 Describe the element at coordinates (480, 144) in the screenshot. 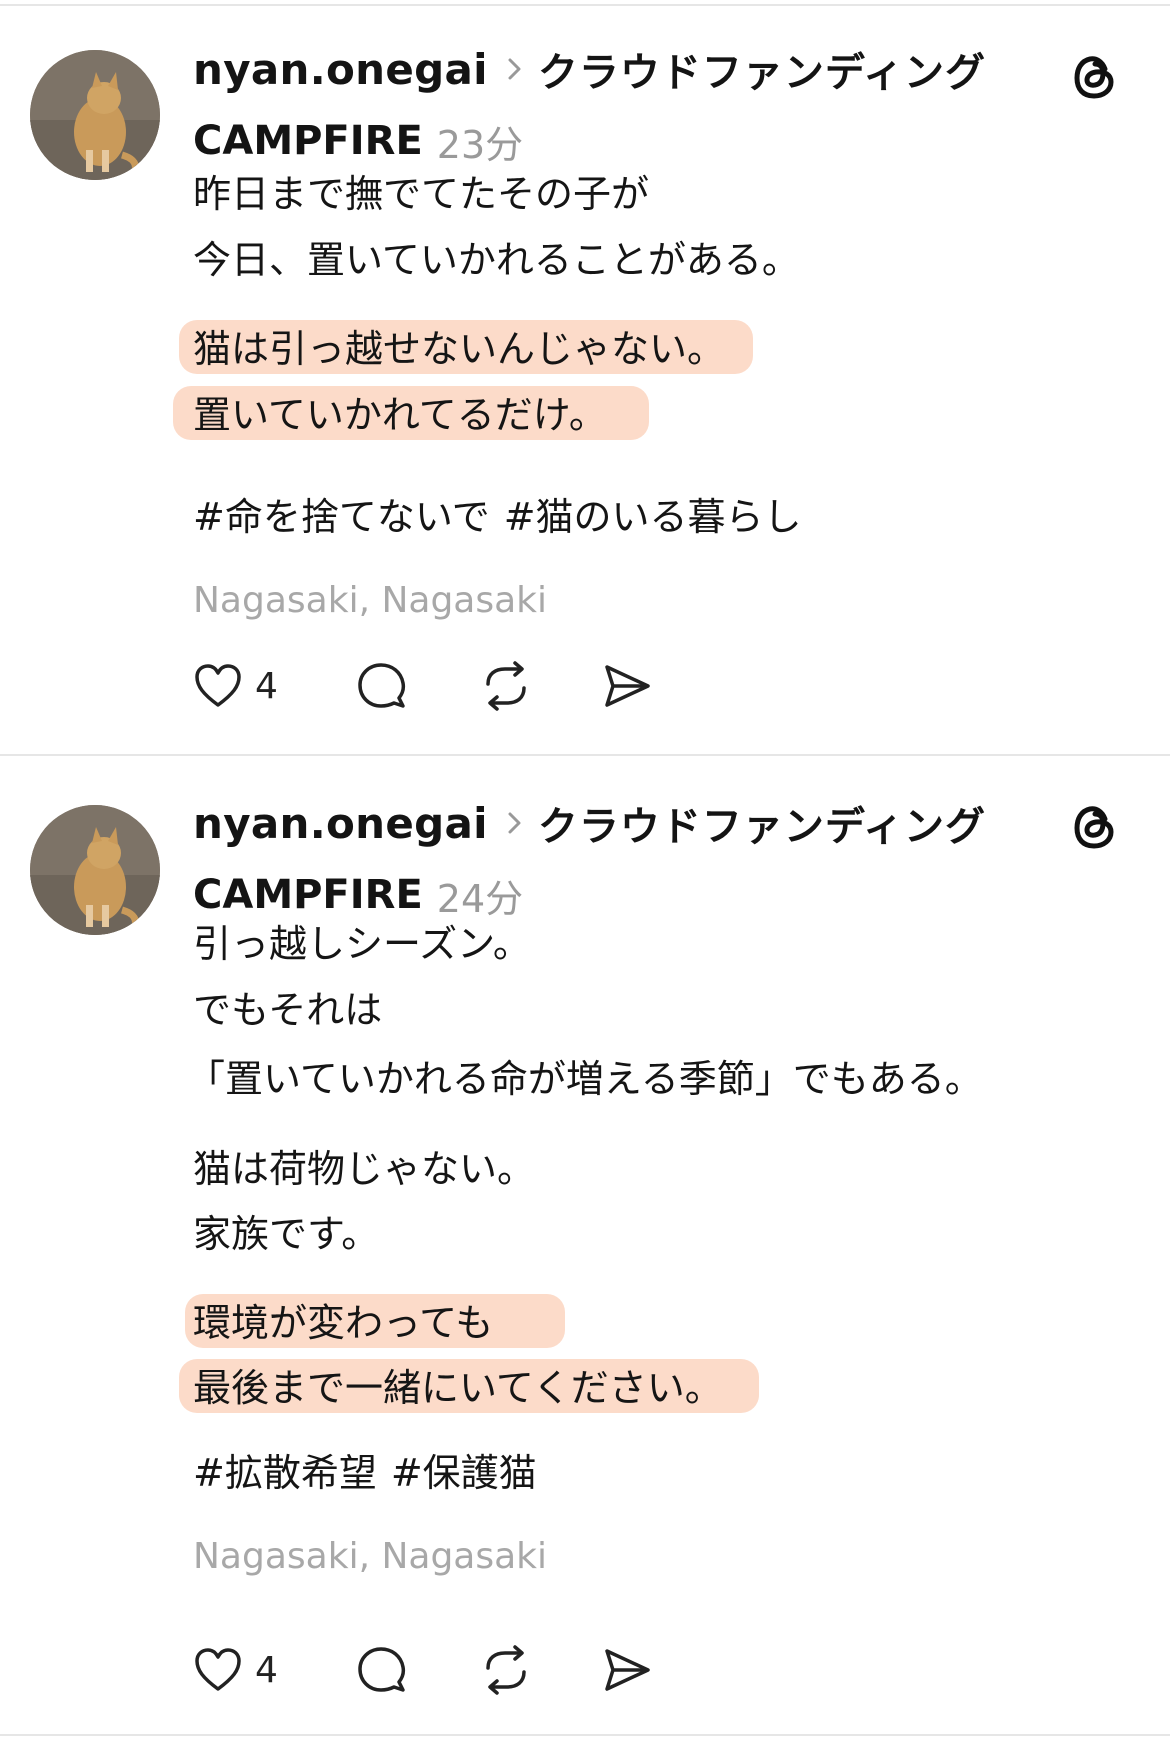

I see `post-time: 23分` at that location.